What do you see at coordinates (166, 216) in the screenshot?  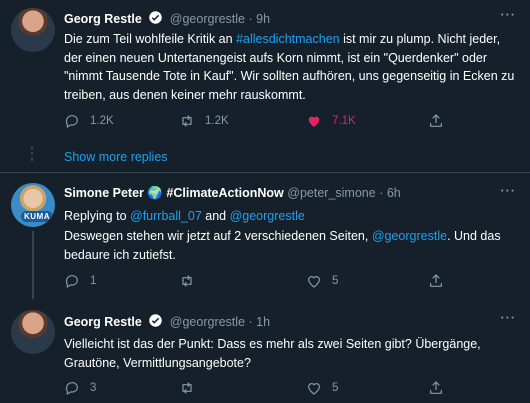 I see `mention-link: @furrball_07` at bounding box center [166, 216].